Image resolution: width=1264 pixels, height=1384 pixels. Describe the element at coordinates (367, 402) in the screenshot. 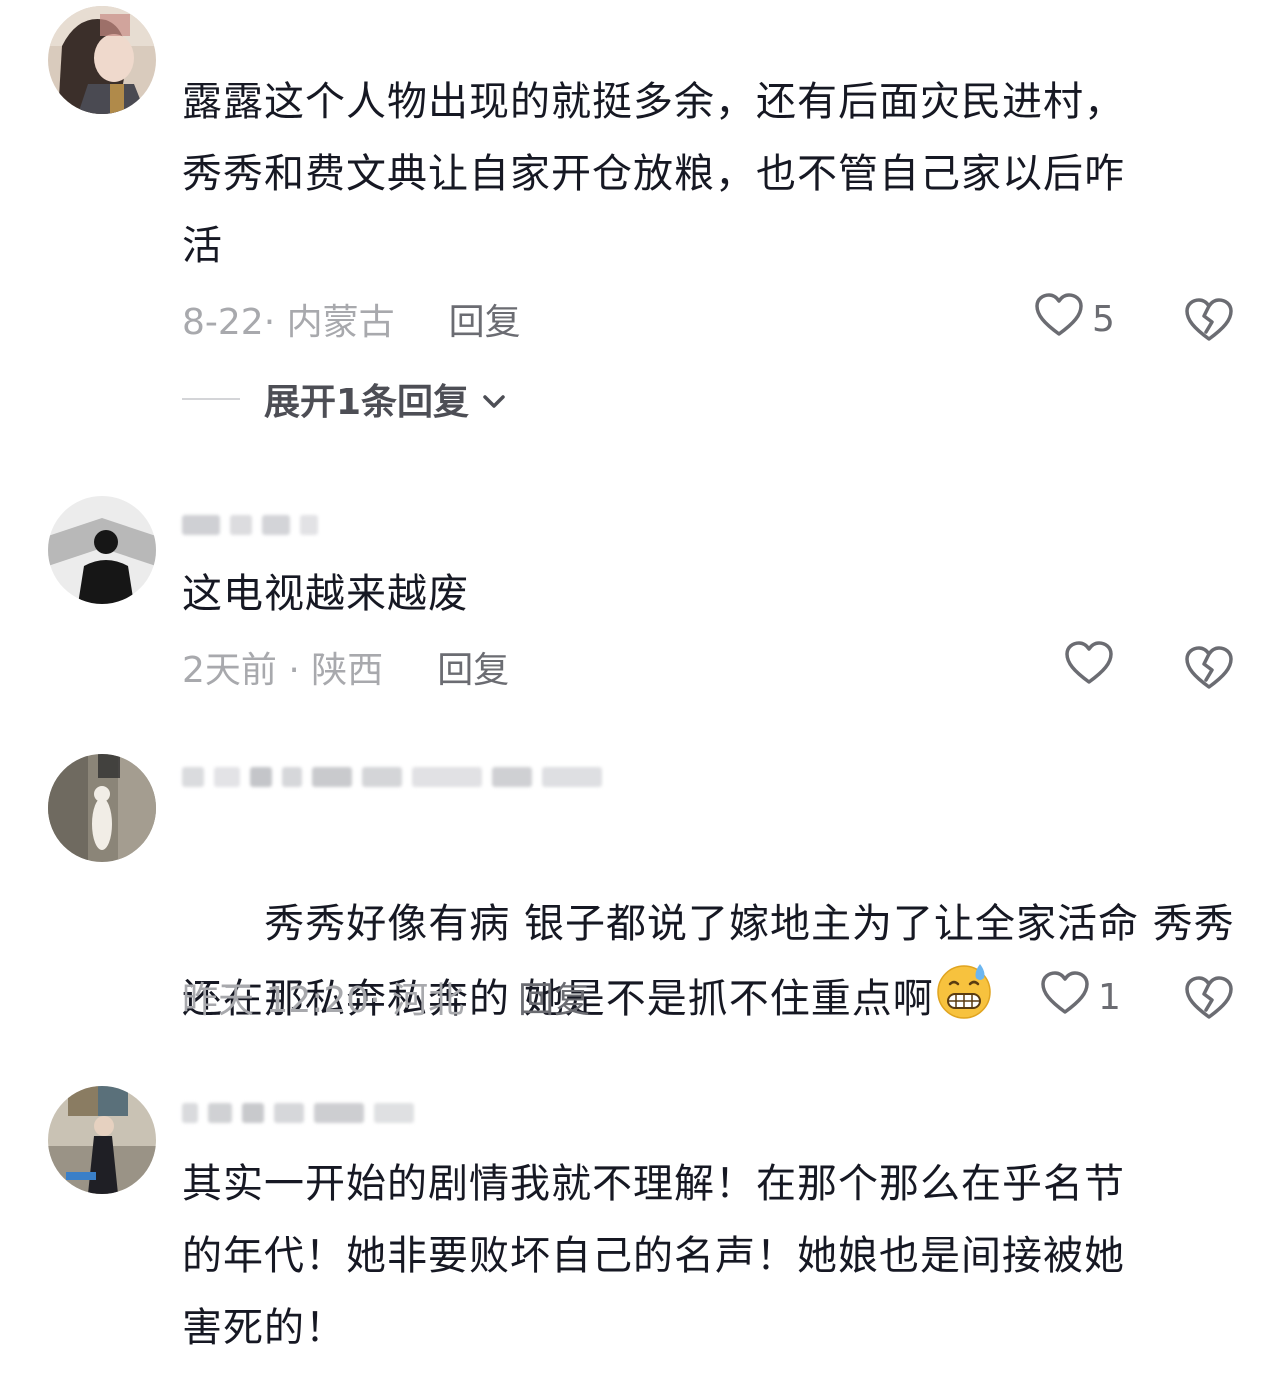

I see `expand-replies-label: 展开1条回复` at that location.